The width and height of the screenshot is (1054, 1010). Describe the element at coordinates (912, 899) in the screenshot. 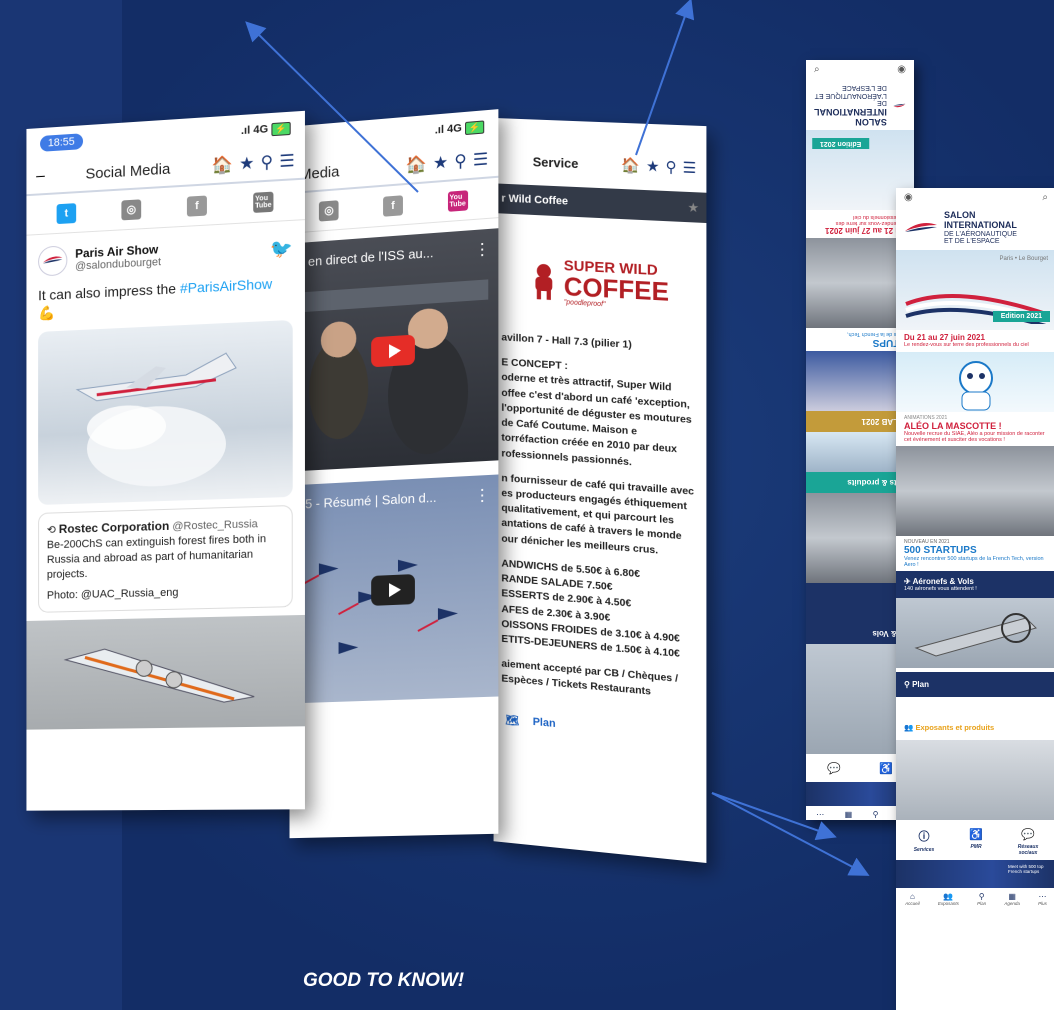

I see `tab-accueil: ⌂ Accueil` at that location.